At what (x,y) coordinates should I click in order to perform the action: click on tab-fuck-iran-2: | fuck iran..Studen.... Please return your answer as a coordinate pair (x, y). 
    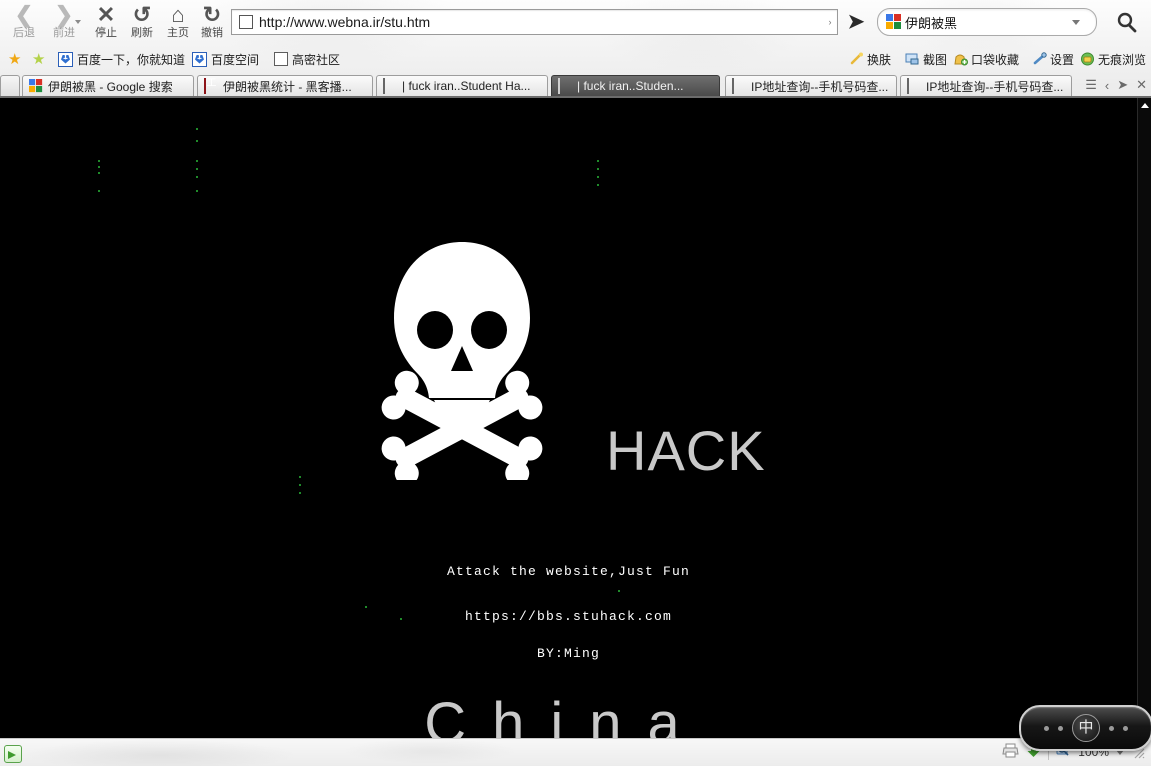
    Looking at the image, I should click on (635, 85).